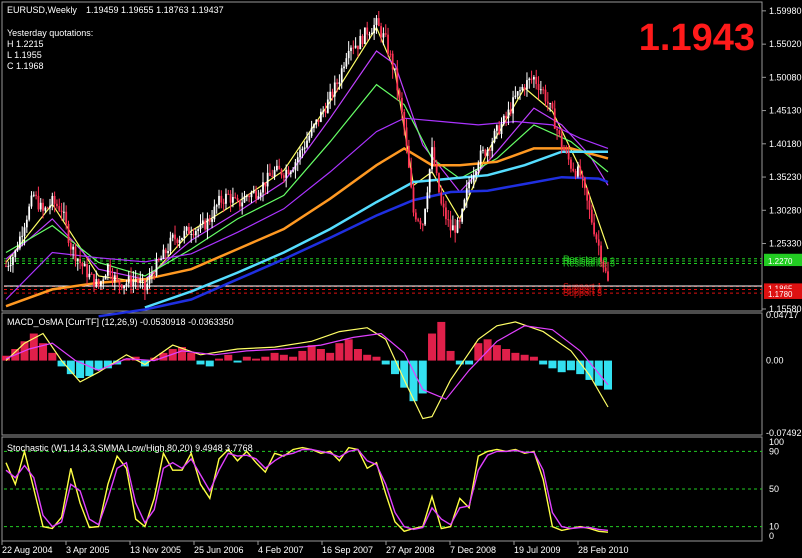  I want to click on info-line-2: H 1.2215, so click(25, 44).